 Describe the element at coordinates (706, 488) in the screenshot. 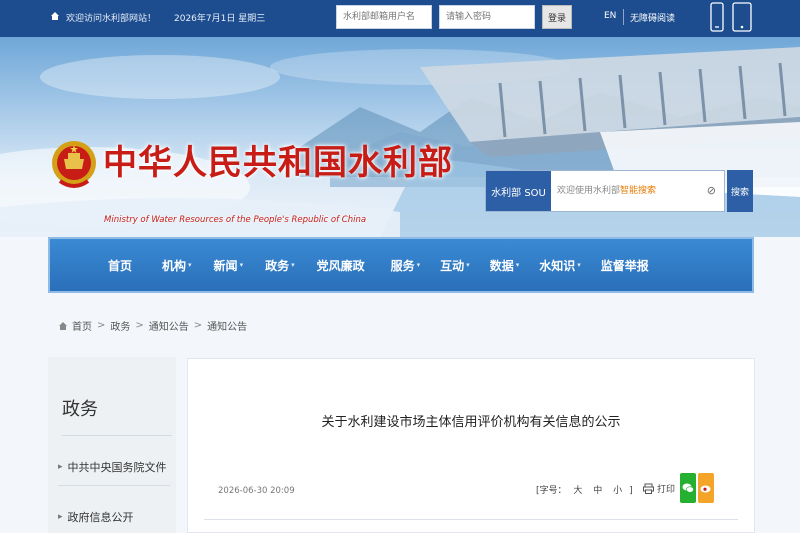

I see `weibo-icon` at that location.